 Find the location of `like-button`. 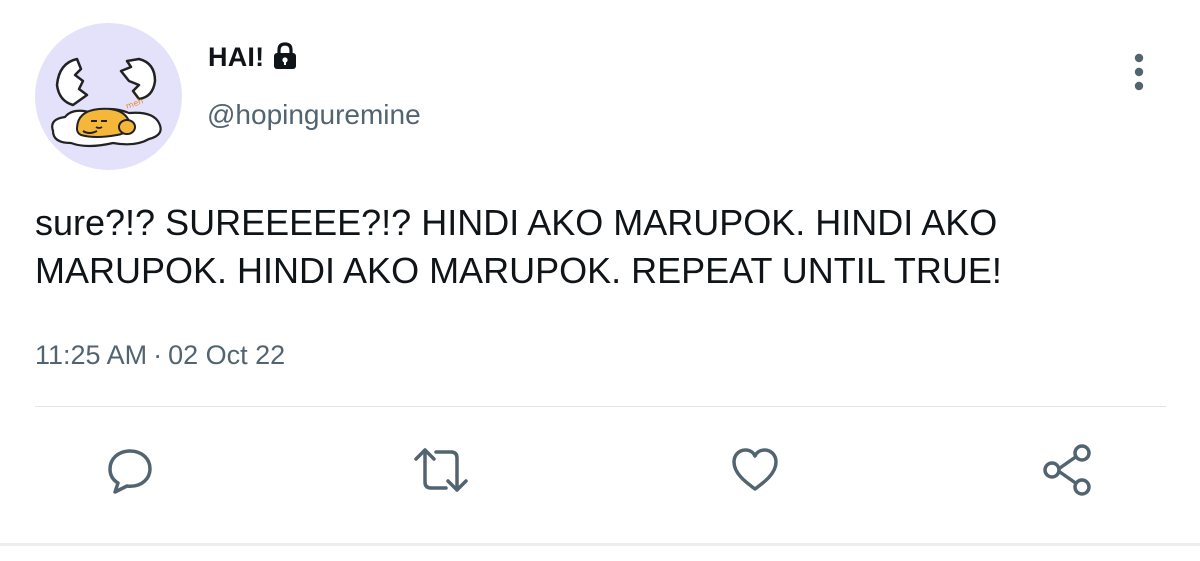

like-button is located at coordinates (755, 470).